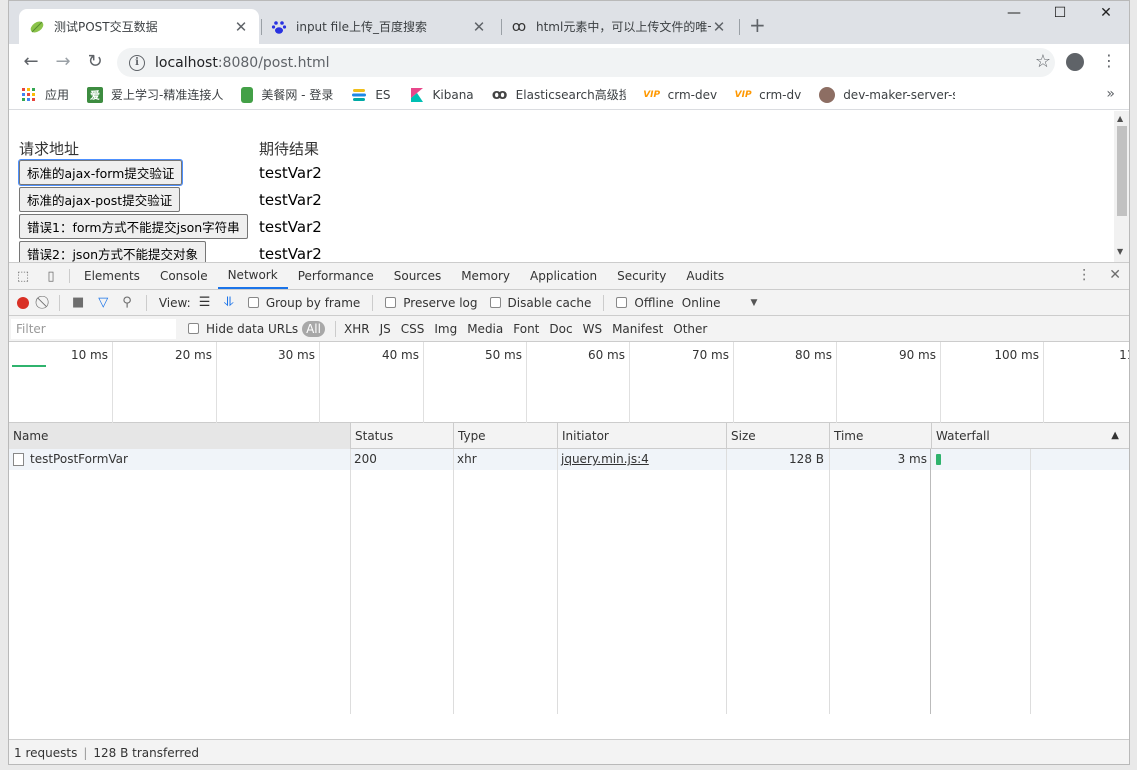 This screenshot has height=770, width=1137. Describe the element at coordinates (1122, 171) in the screenshot. I see `scrollbar-thumb` at that location.